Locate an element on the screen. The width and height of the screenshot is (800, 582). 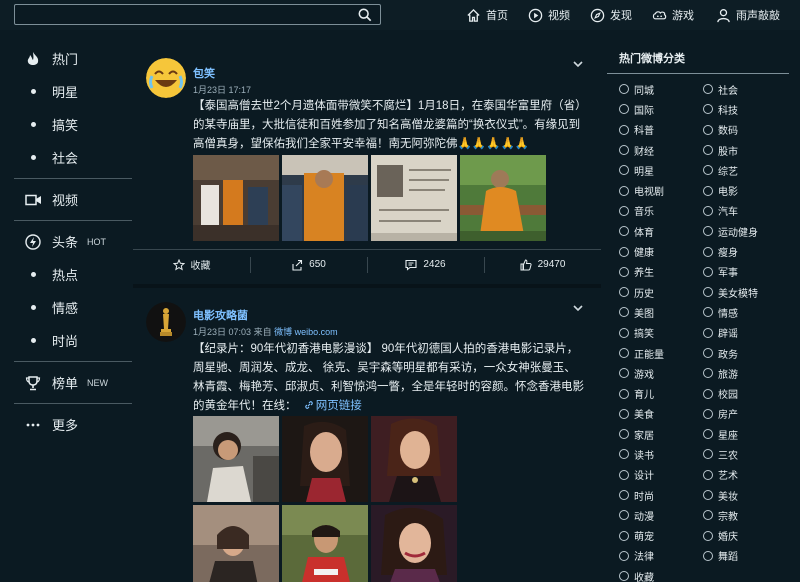
sidebar-item-rank: 榜单 NEW is located at coordinates (73, 382).